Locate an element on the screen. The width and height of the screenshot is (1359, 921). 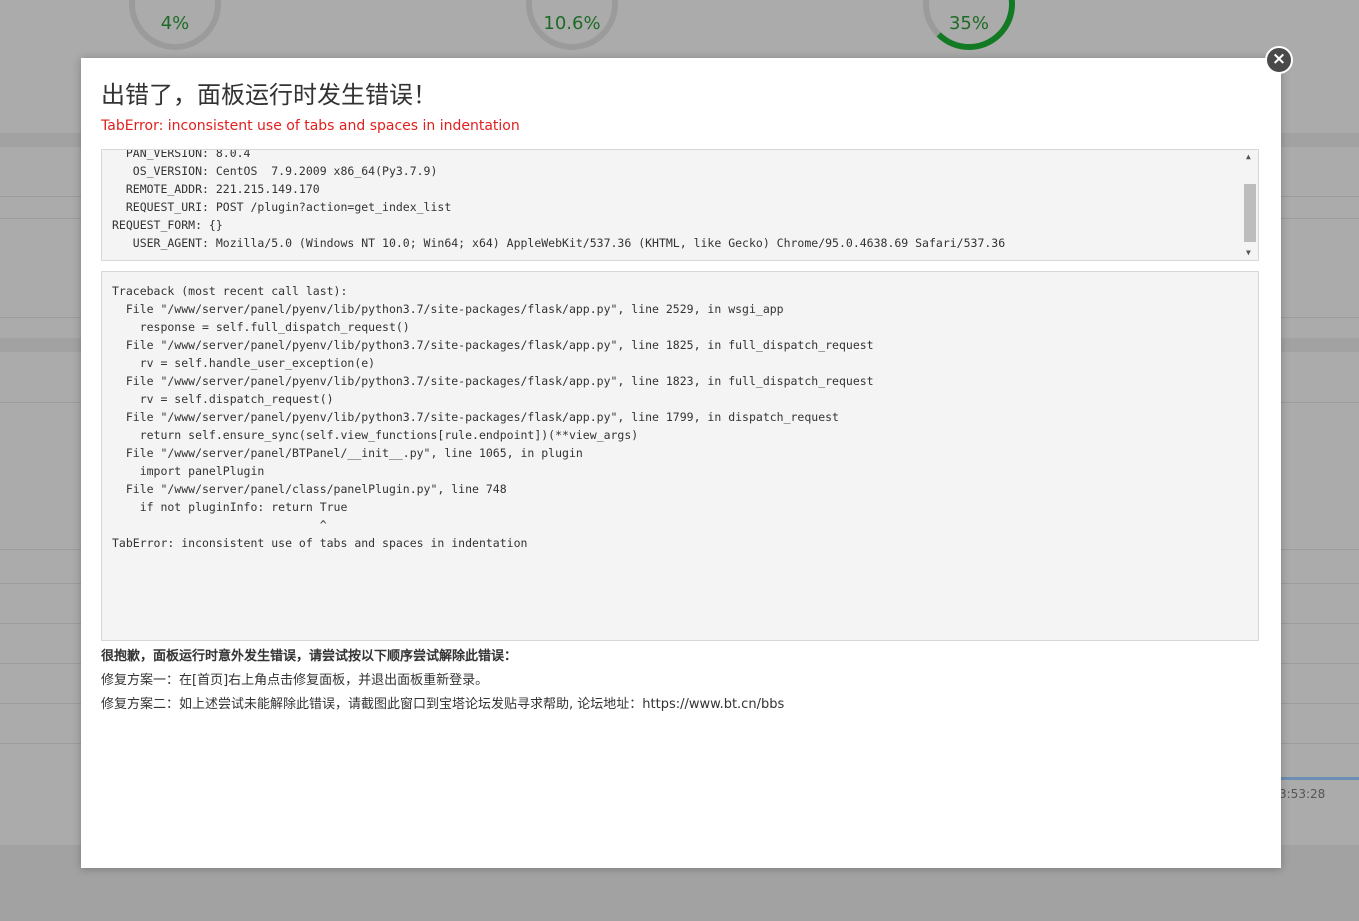
dialog-title: 出错了，面板运行时发生错误！ is located at coordinates (269, 95).